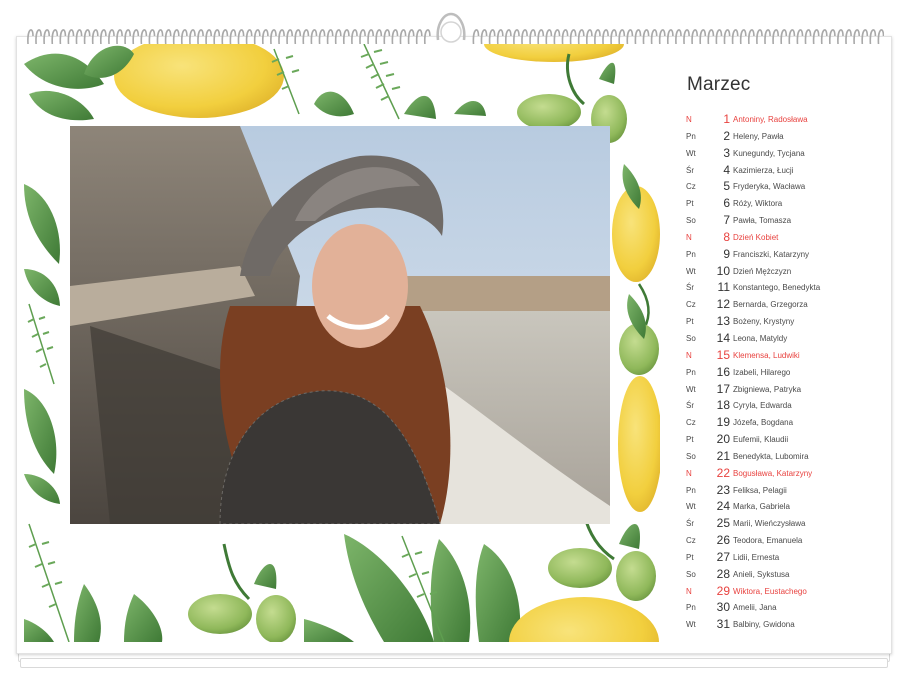 Image resolution: width=906 pixels, height=691 pixels. Describe the element at coordinates (763, 423) in the screenshot. I see `name-day-label: Józefa, Bogdana` at that location.